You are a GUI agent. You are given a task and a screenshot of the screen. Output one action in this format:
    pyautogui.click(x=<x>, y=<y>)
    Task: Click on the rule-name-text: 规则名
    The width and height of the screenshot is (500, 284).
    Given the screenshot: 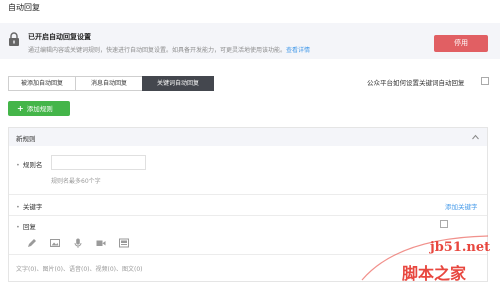 What is the action you would take?
    pyautogui.click(x=32, y=165)
    